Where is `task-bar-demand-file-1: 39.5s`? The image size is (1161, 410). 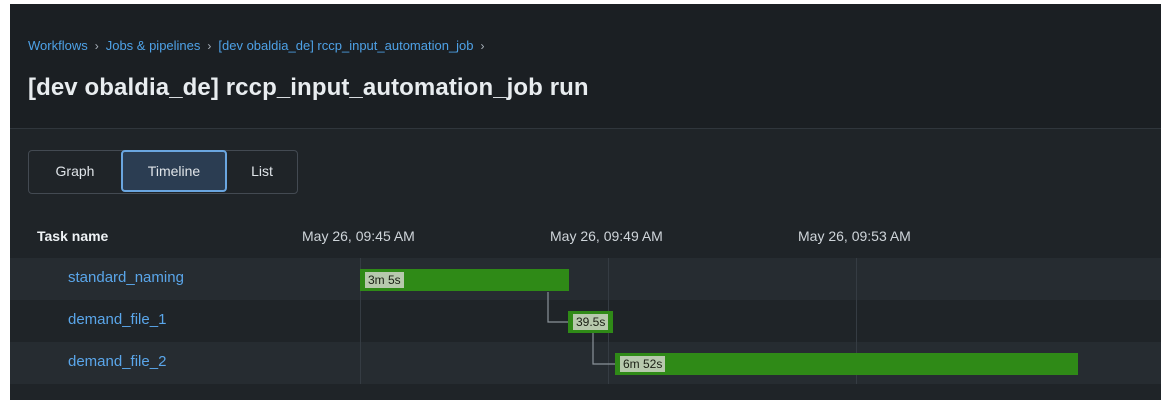
task-bar-demand-file-1: 39.5s is located at coordinates (590, 322).